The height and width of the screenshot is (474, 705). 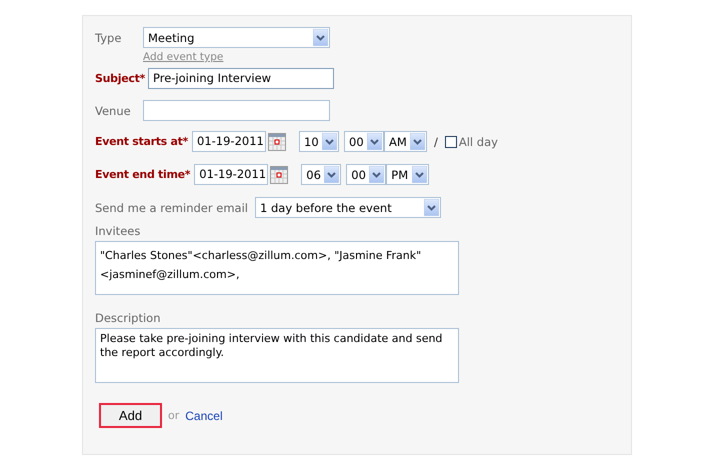 I want to click on add-button: Add, so click(x=130, y=415).